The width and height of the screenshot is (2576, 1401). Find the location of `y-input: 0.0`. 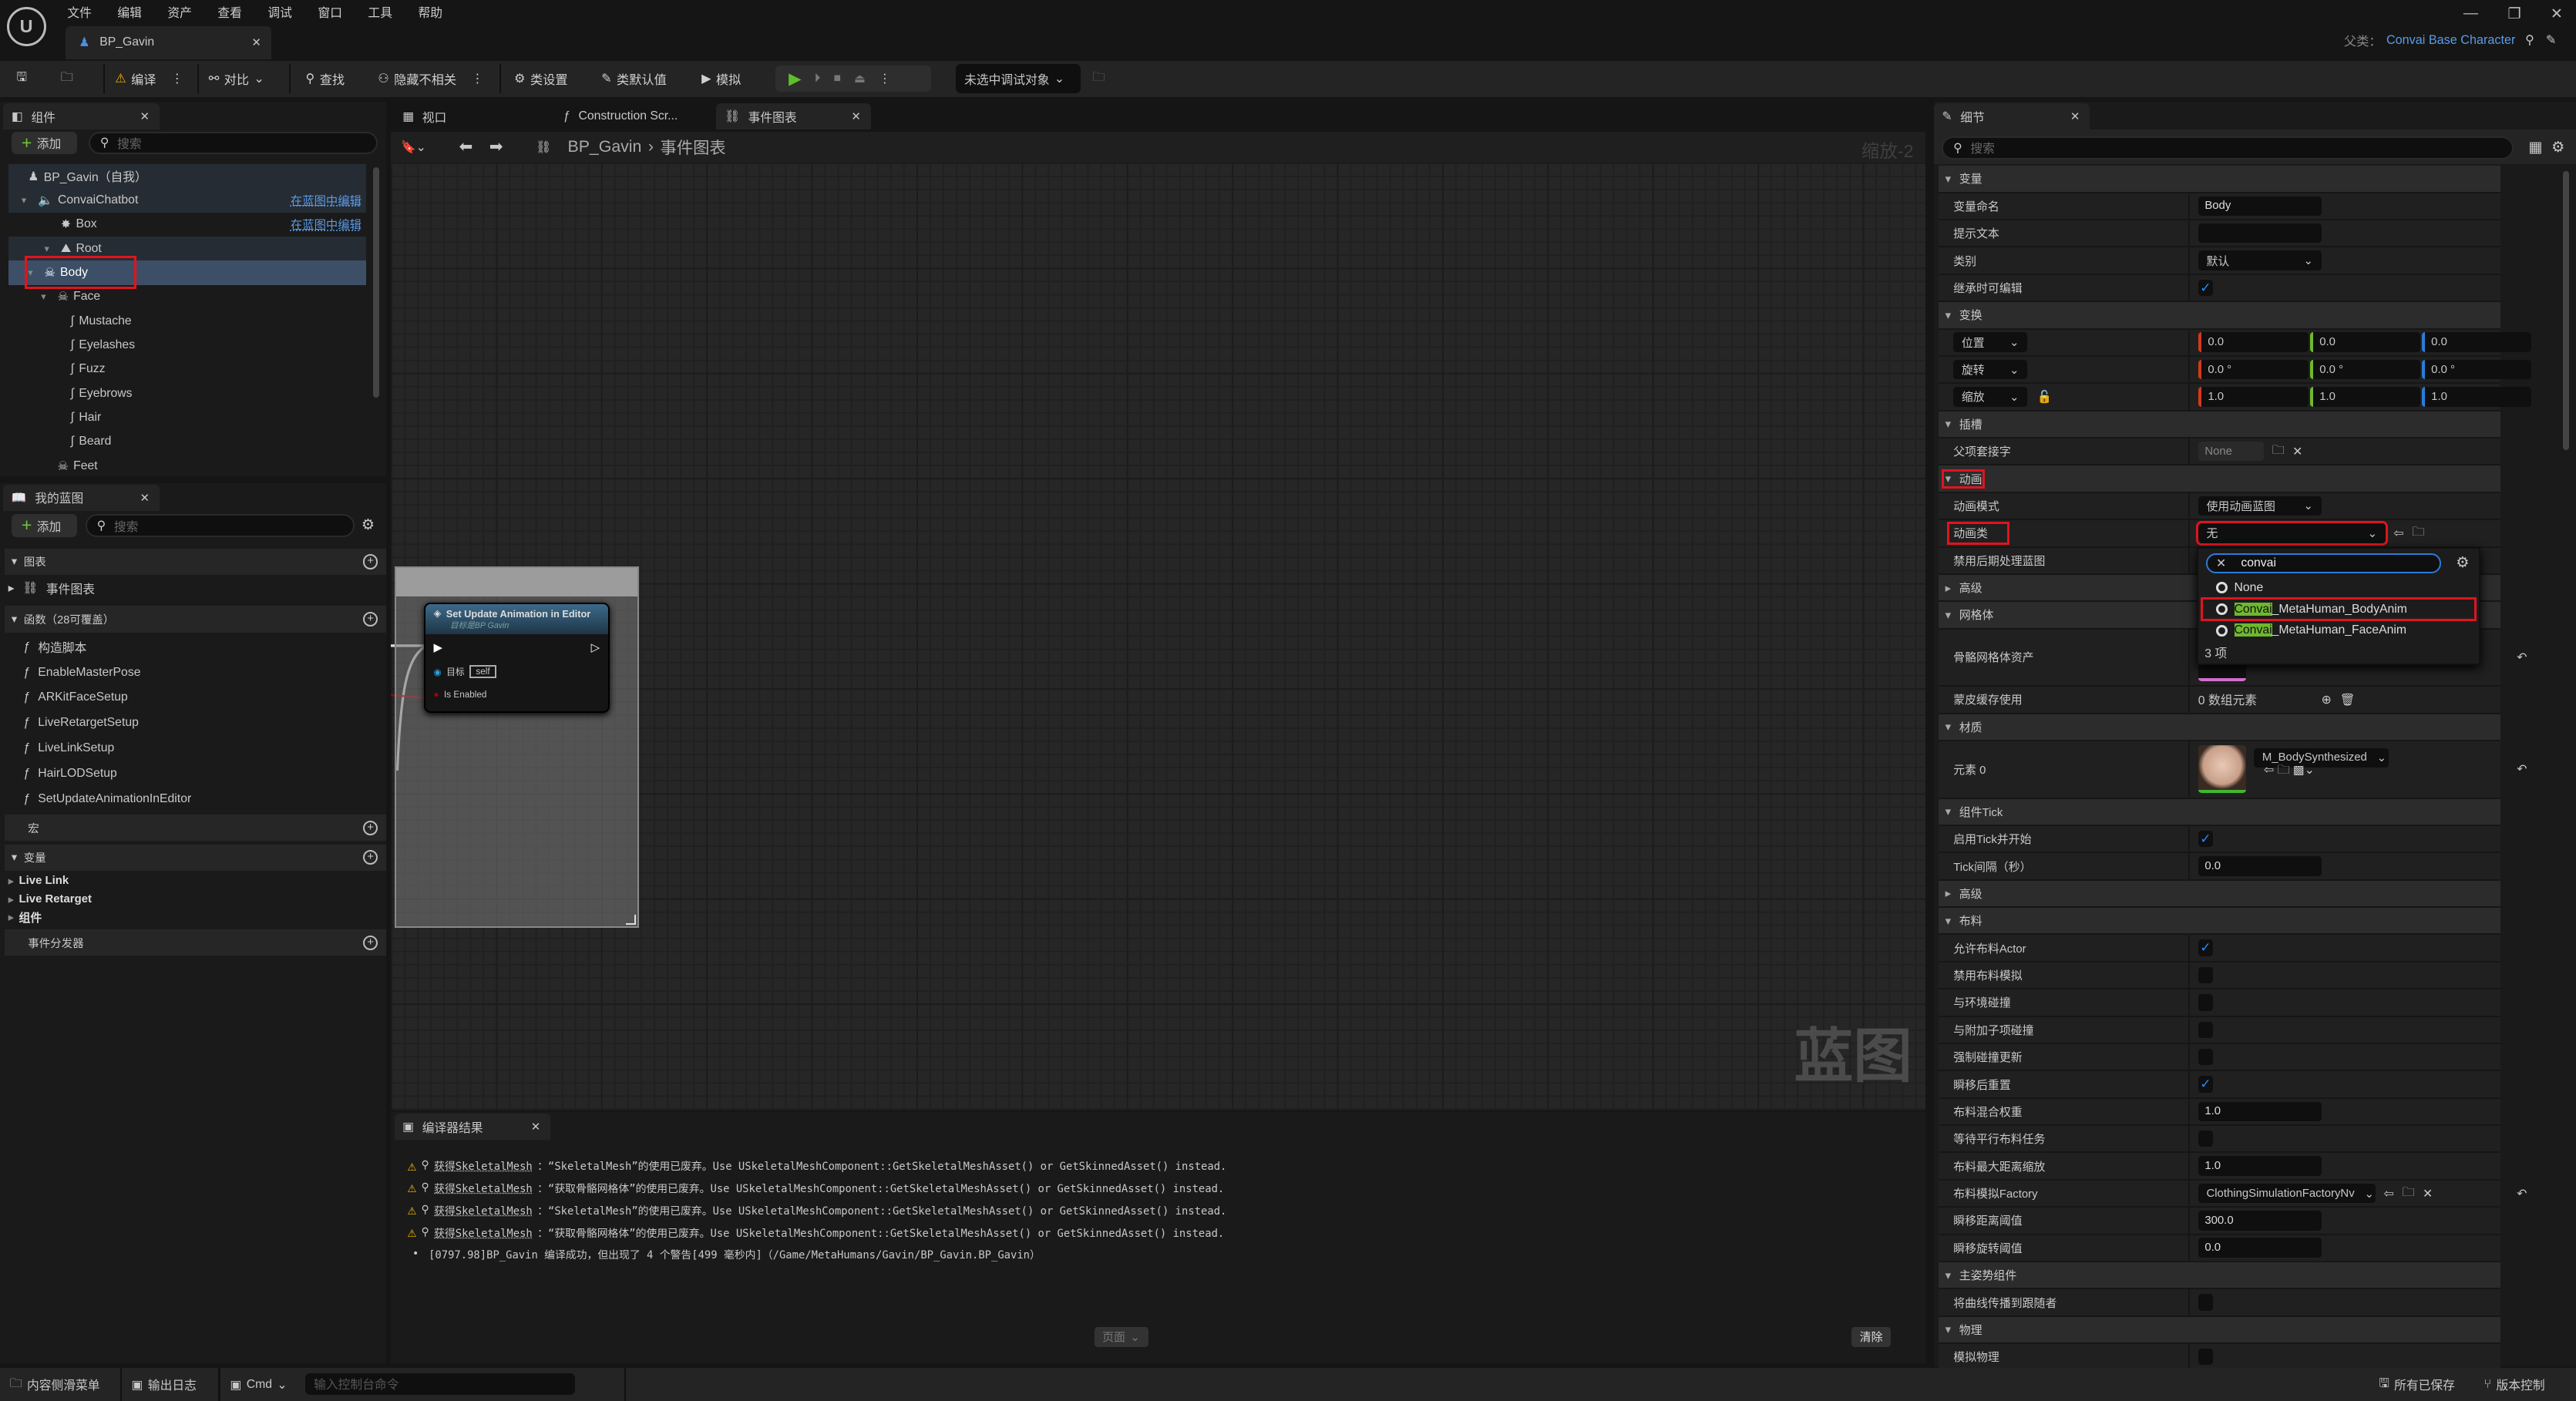

y-input: 0.0 is located at coordinates (2364, 342).